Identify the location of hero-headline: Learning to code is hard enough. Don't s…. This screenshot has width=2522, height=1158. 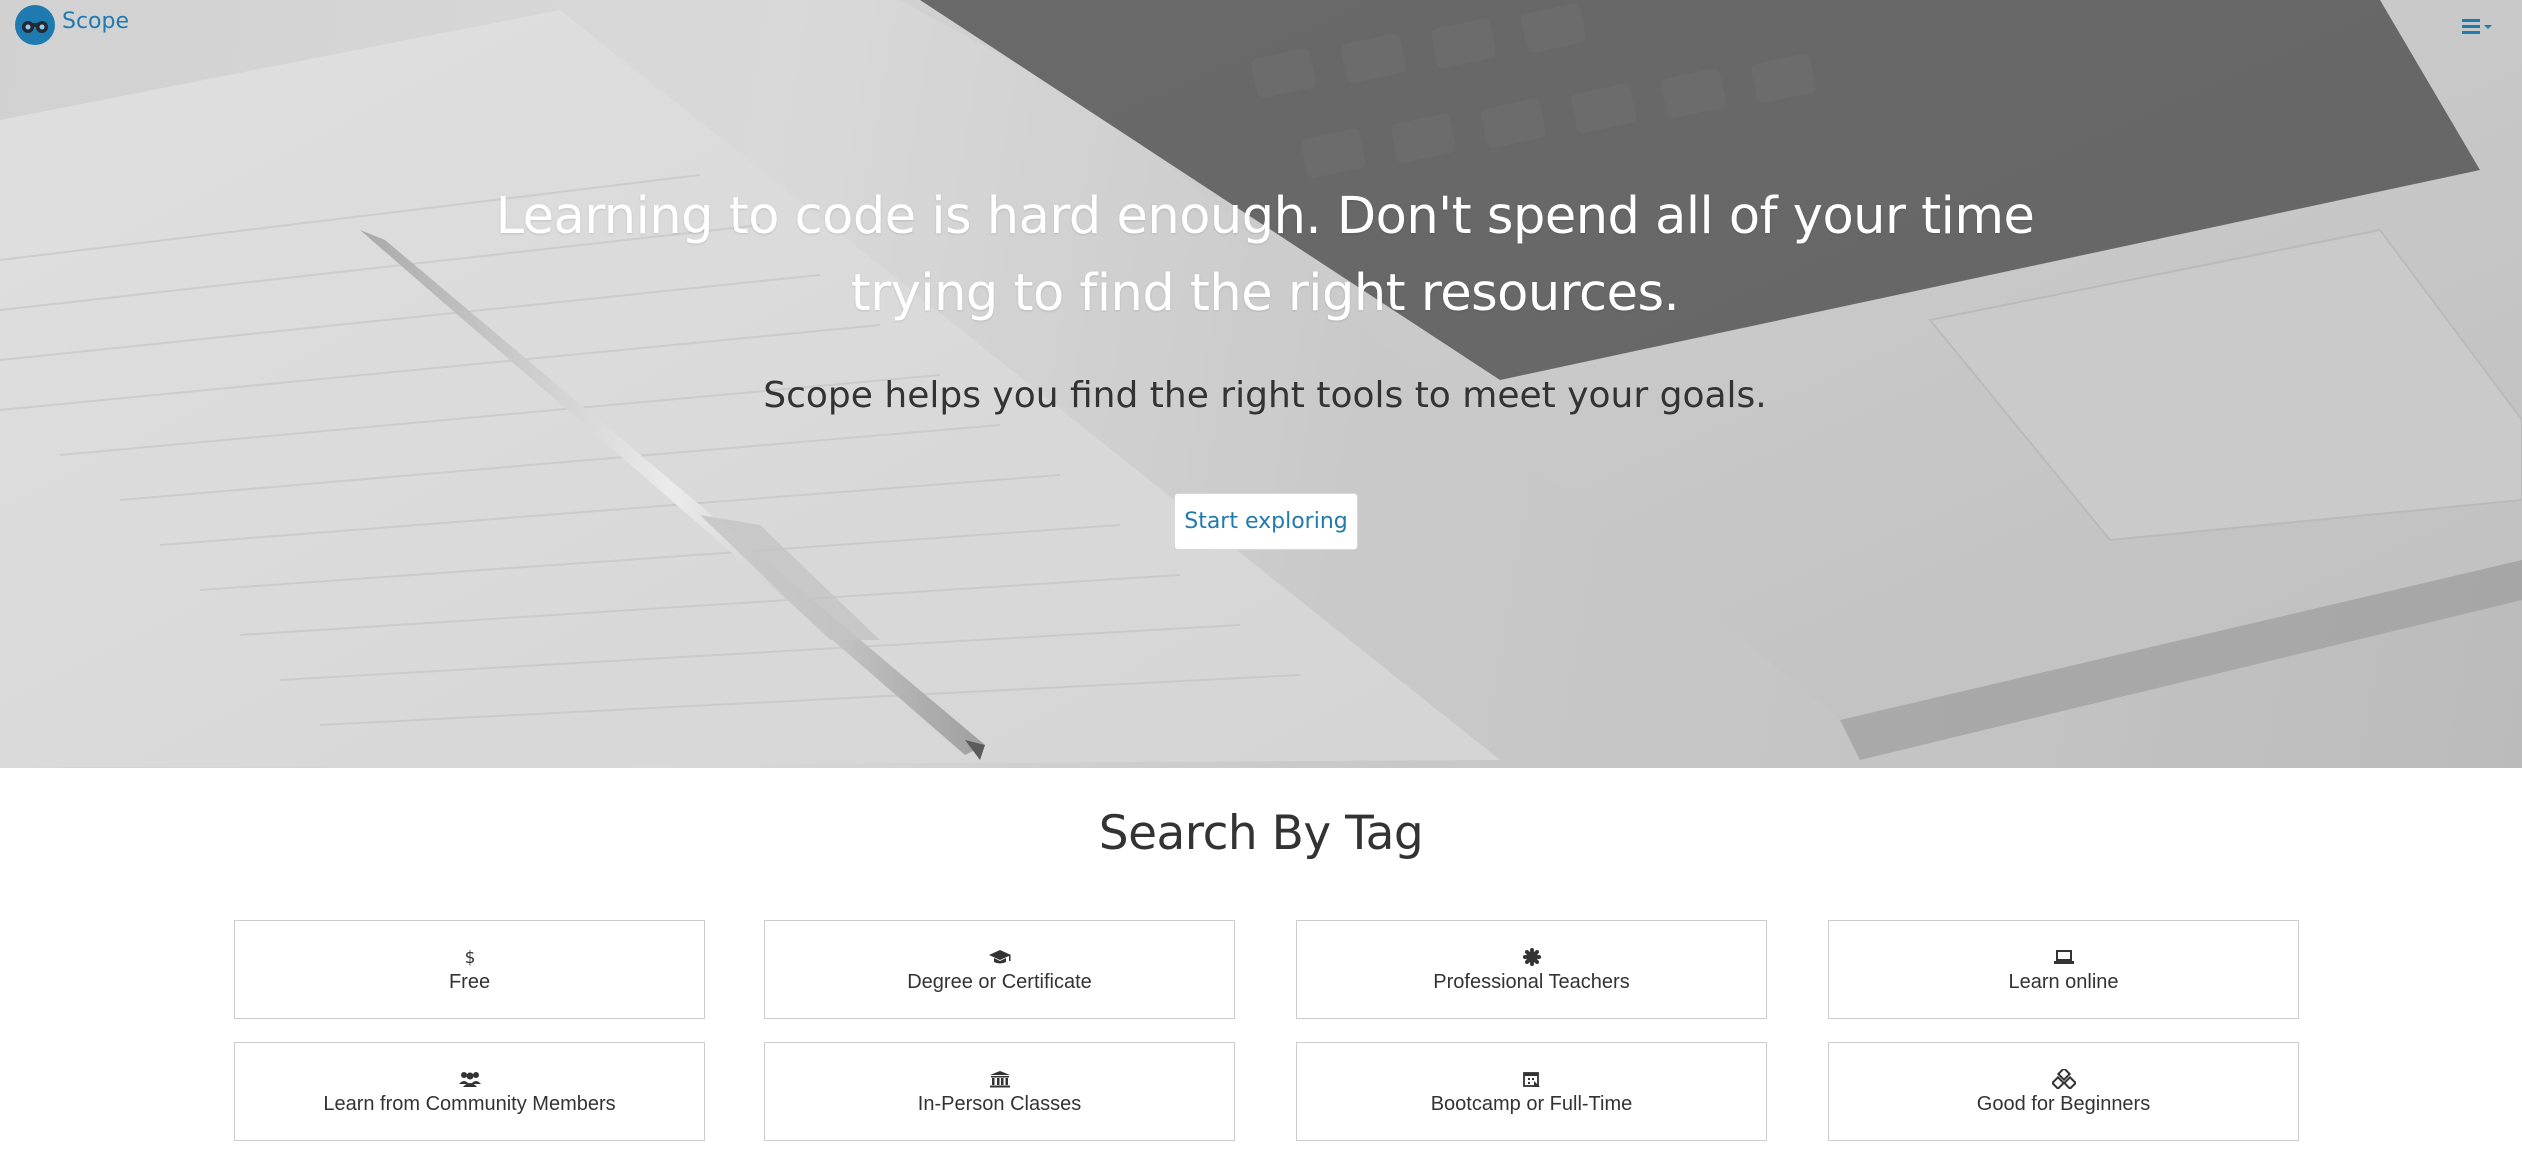
(1265, 255).